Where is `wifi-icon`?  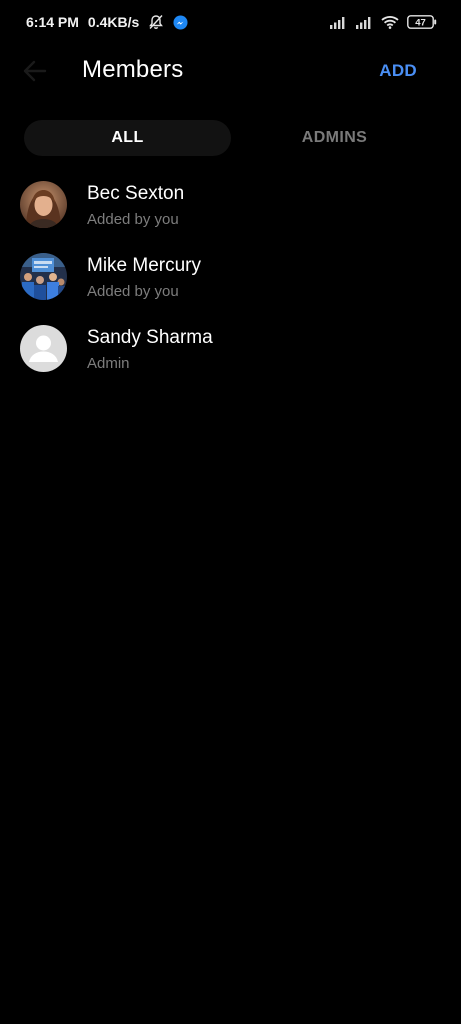 wifi-icon is located at coordinates (390, 22).